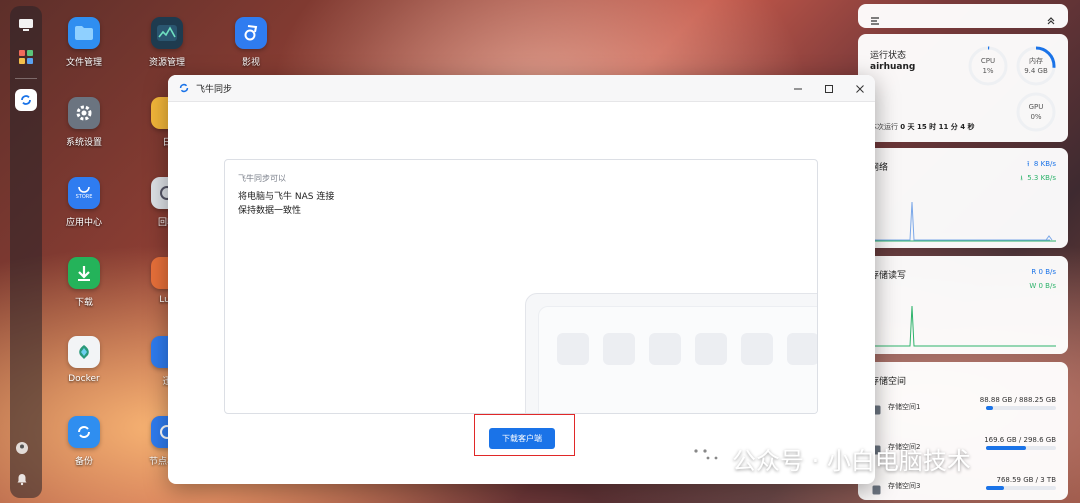  What do you see at coordinates (963, 221) in the screenshot?
I see `network-graph` at bounding box center [963, 221].